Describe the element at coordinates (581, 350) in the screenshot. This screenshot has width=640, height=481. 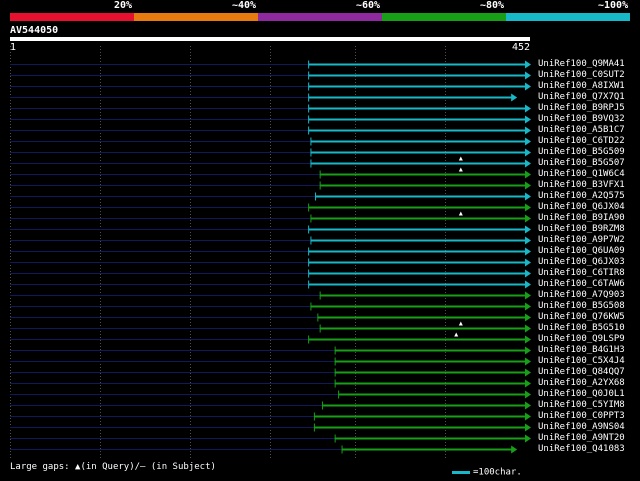
I see `hit-label: UniRef100_B4G1H3` at that location.